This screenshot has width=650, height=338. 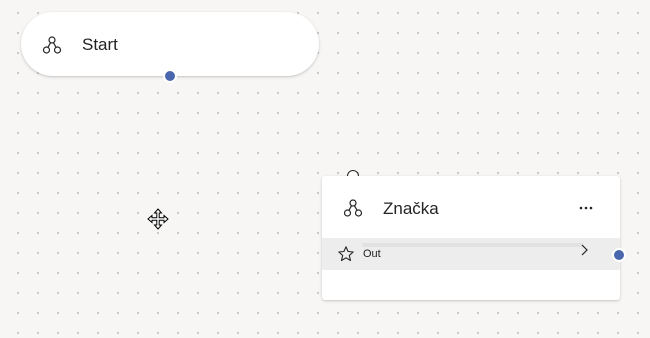 I want to click on start-node-title: Start, so click(x=100, y=44).